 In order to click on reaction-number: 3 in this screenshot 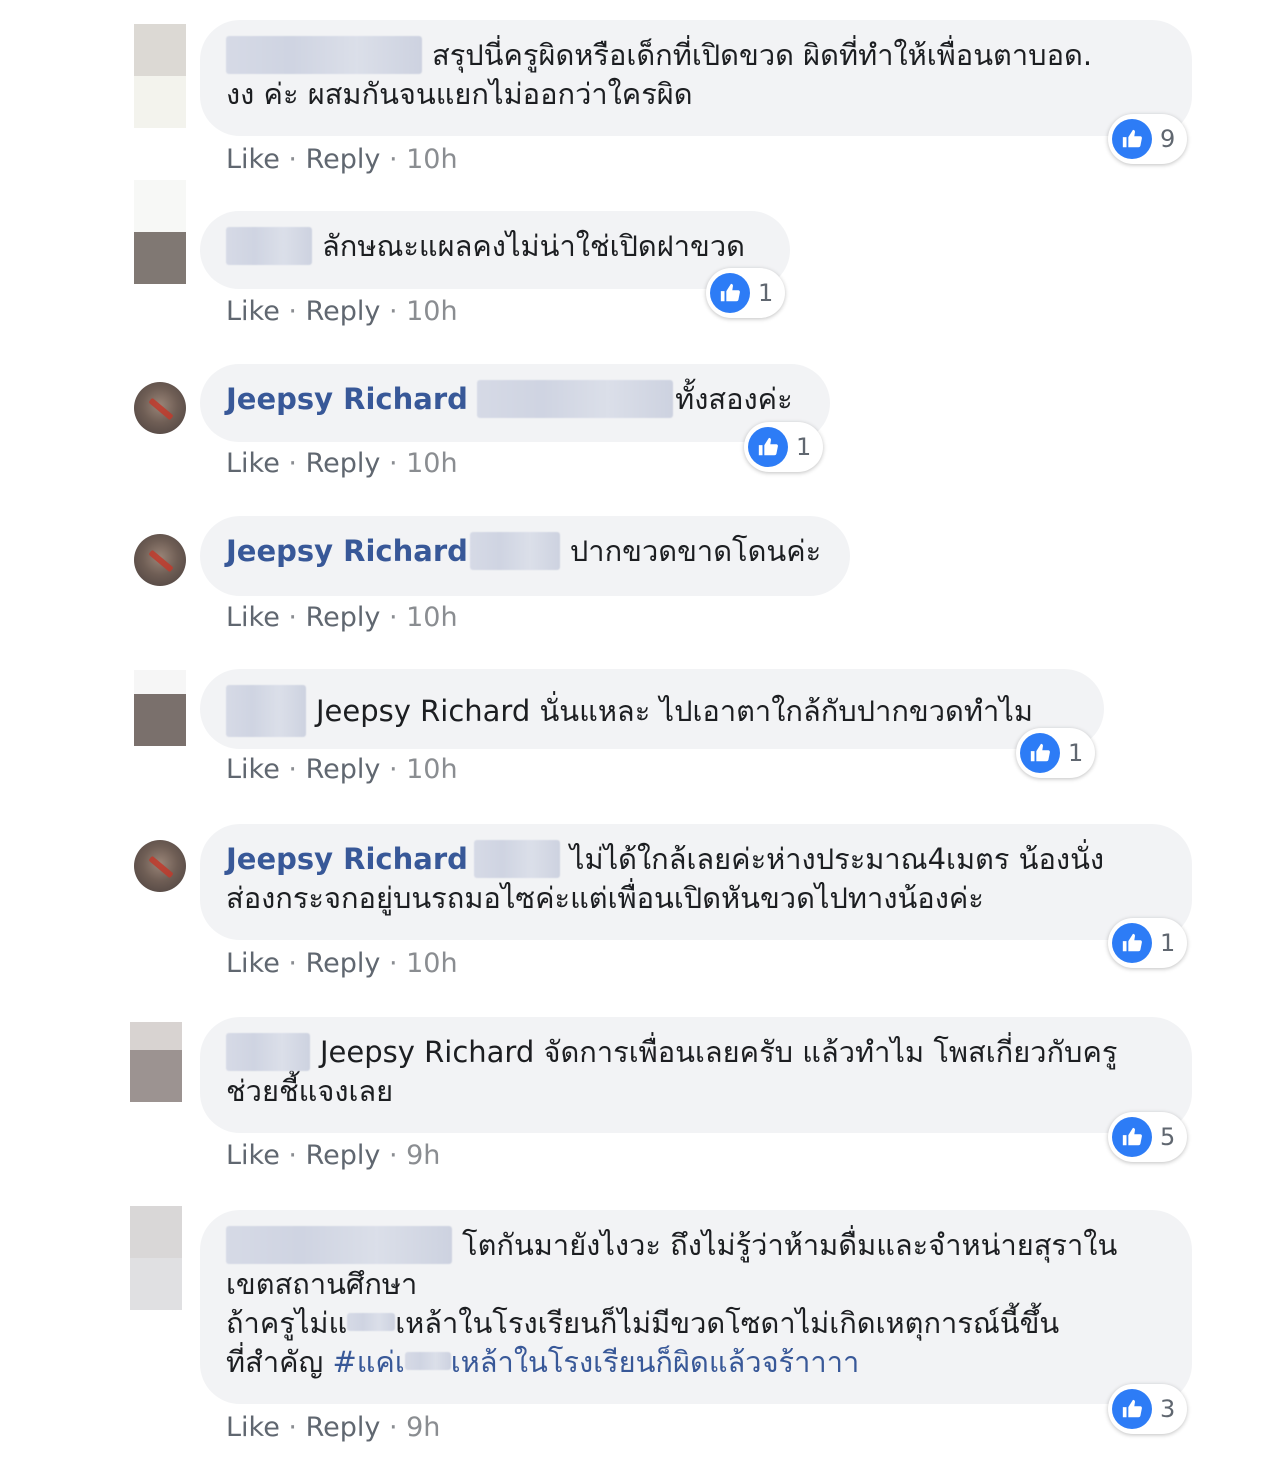, I will do `click(1168, 1409)`.